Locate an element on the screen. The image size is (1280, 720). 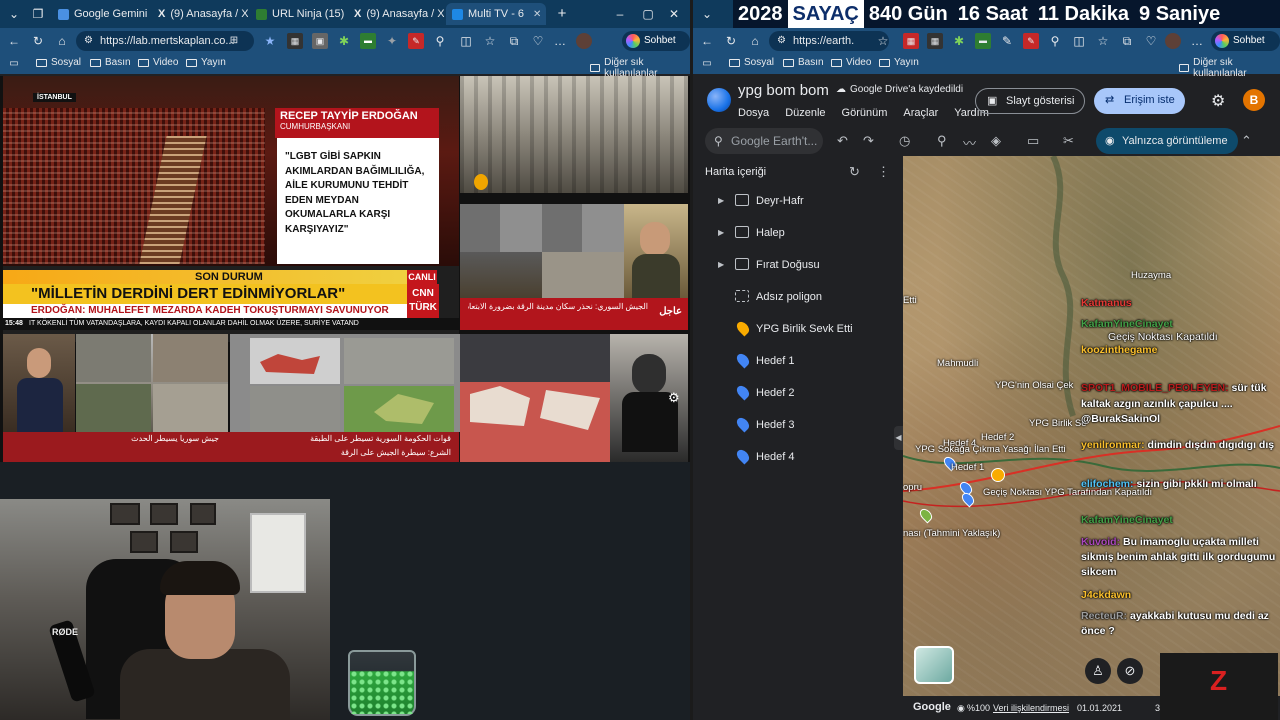
collapse-icon: ⌃ is located at coordinates (1246, 141).